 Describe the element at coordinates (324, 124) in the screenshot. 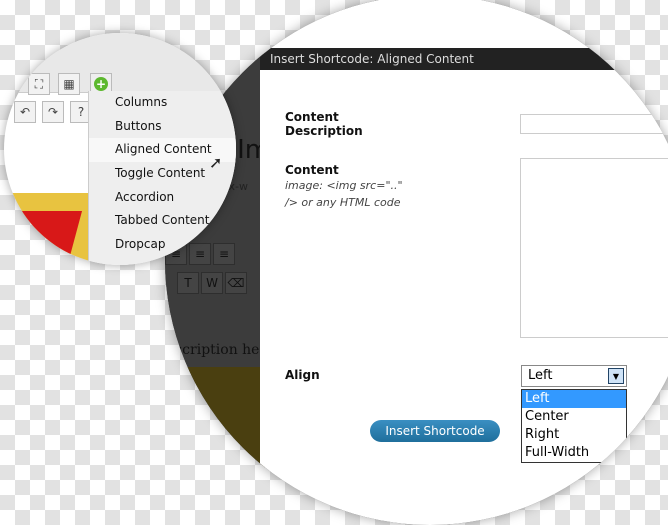

I see `content-description-label: Content Description` at that location.